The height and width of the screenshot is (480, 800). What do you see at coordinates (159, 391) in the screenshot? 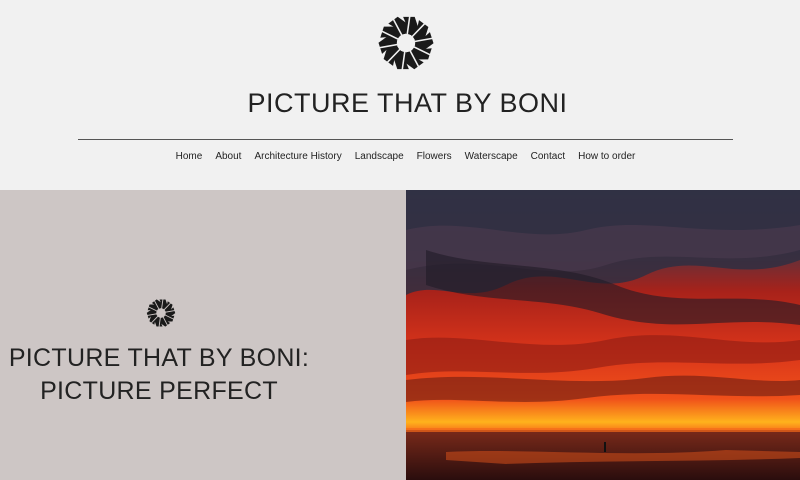
I see `hero-title-line-2: PICTURE PERFECT` at bounding box center [159, 391].